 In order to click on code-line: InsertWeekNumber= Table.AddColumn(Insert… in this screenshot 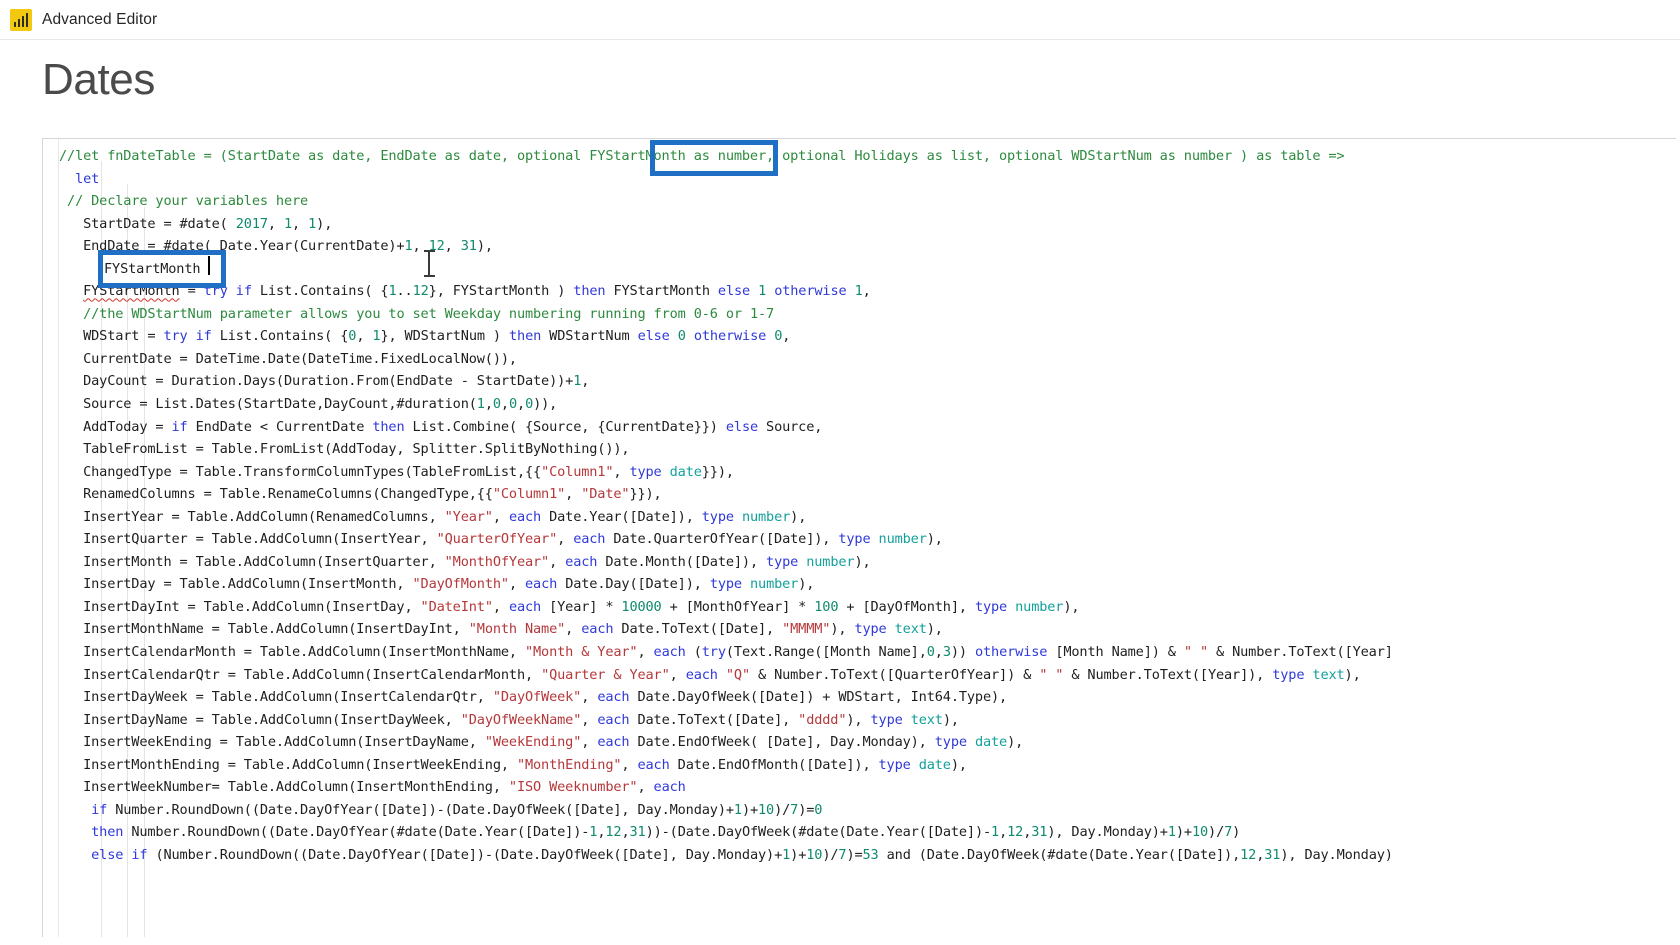, I will do `click(372, 787)`.